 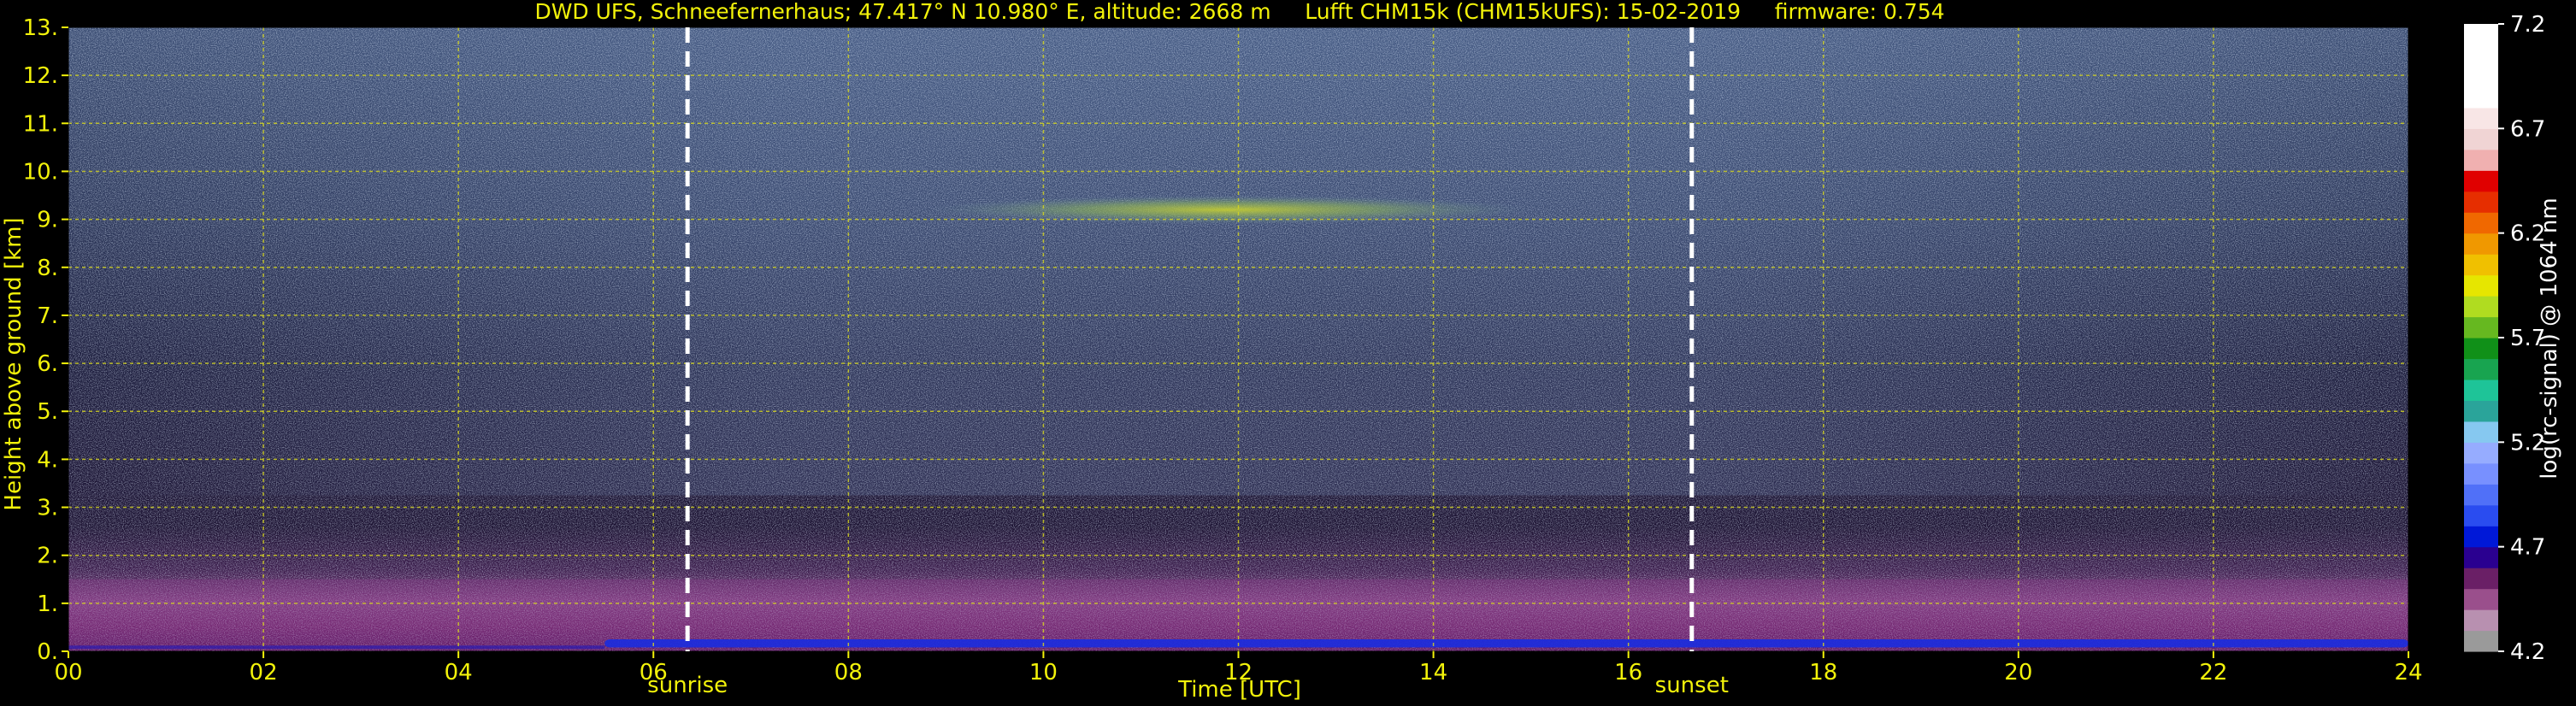 I want to click on colorbar-label: log(rc-signal) @ 1064 nm, so click(x=2549, y=338).